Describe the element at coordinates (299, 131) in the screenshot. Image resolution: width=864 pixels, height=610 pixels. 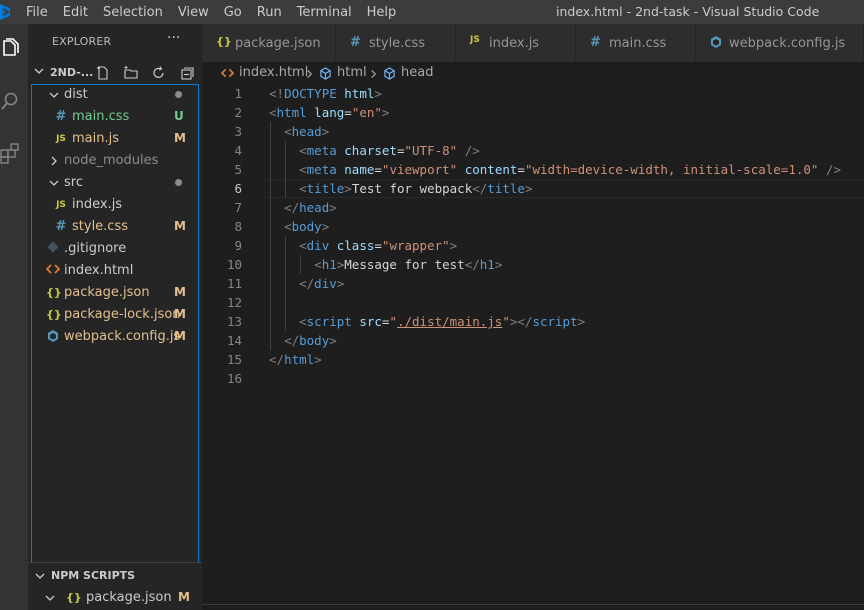
I see `code-line: <head>` at that location.